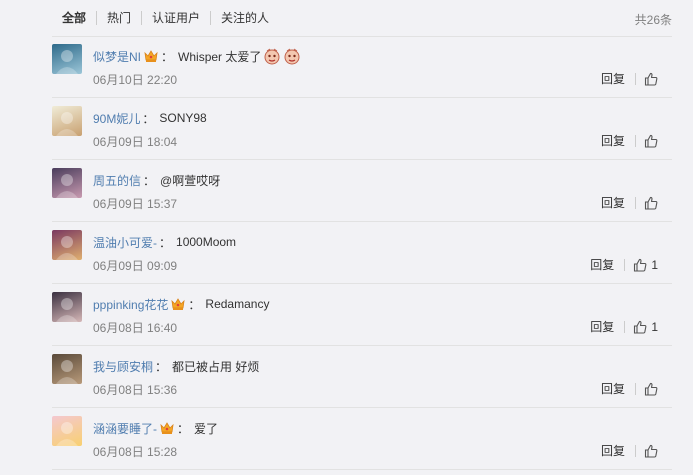  I want to click on username-link: 涵涵要睡了-, so click(125, 428).